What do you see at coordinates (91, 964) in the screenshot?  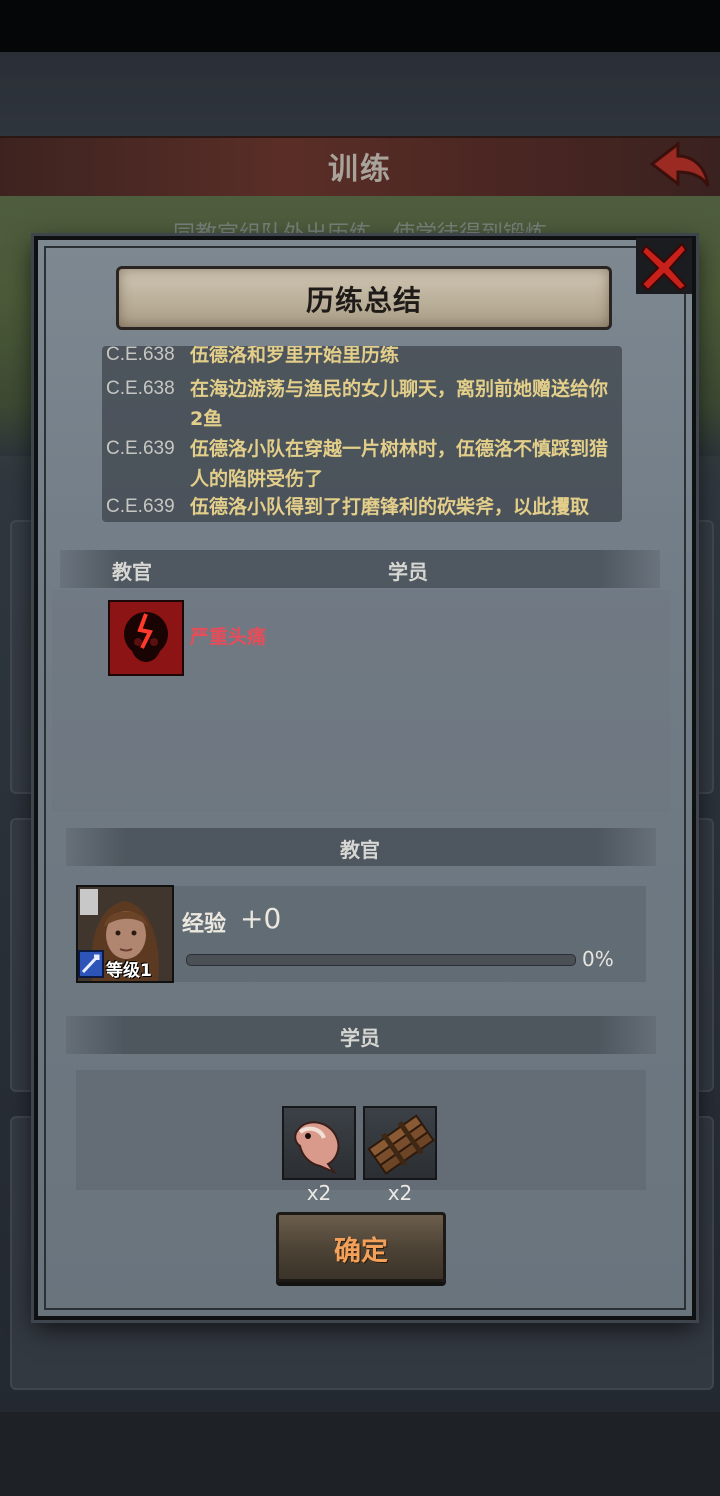 I see `weapon-class-icon` at bounding box center [91, 964].